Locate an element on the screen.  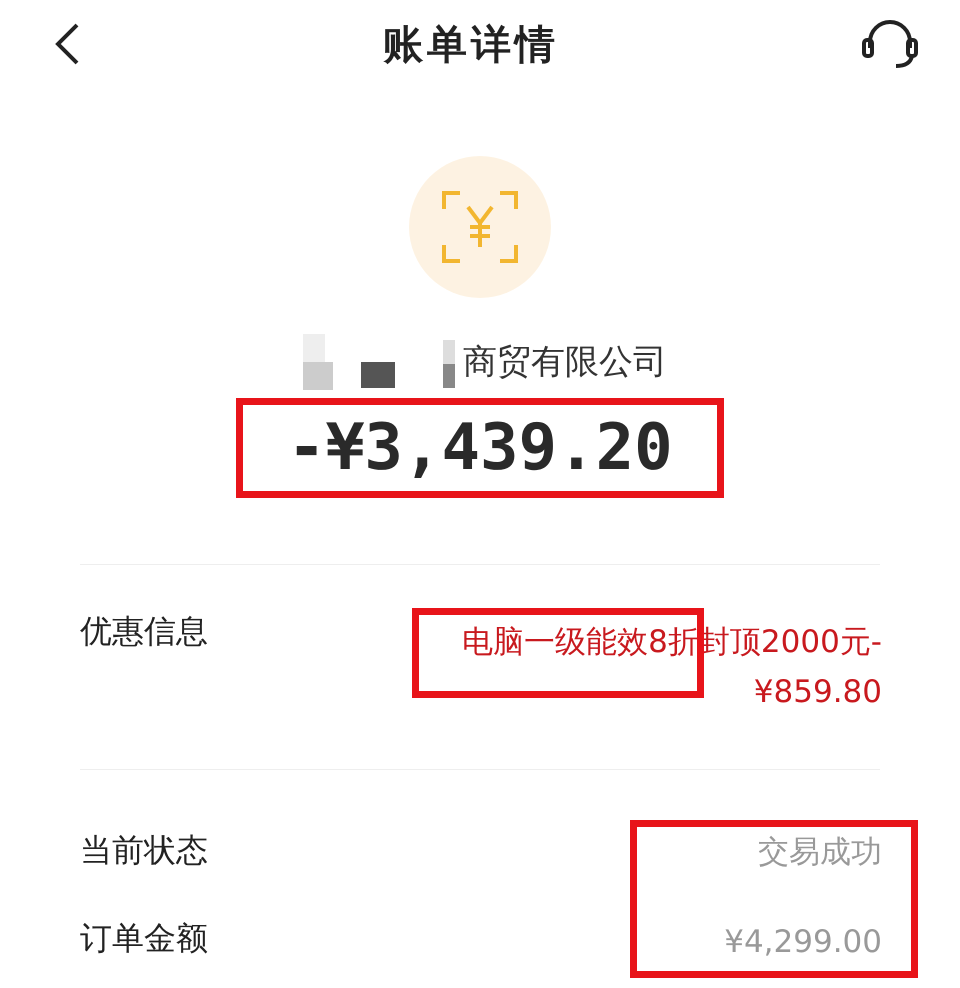
scan-yuan-icon is located at coordinates (480, 227).